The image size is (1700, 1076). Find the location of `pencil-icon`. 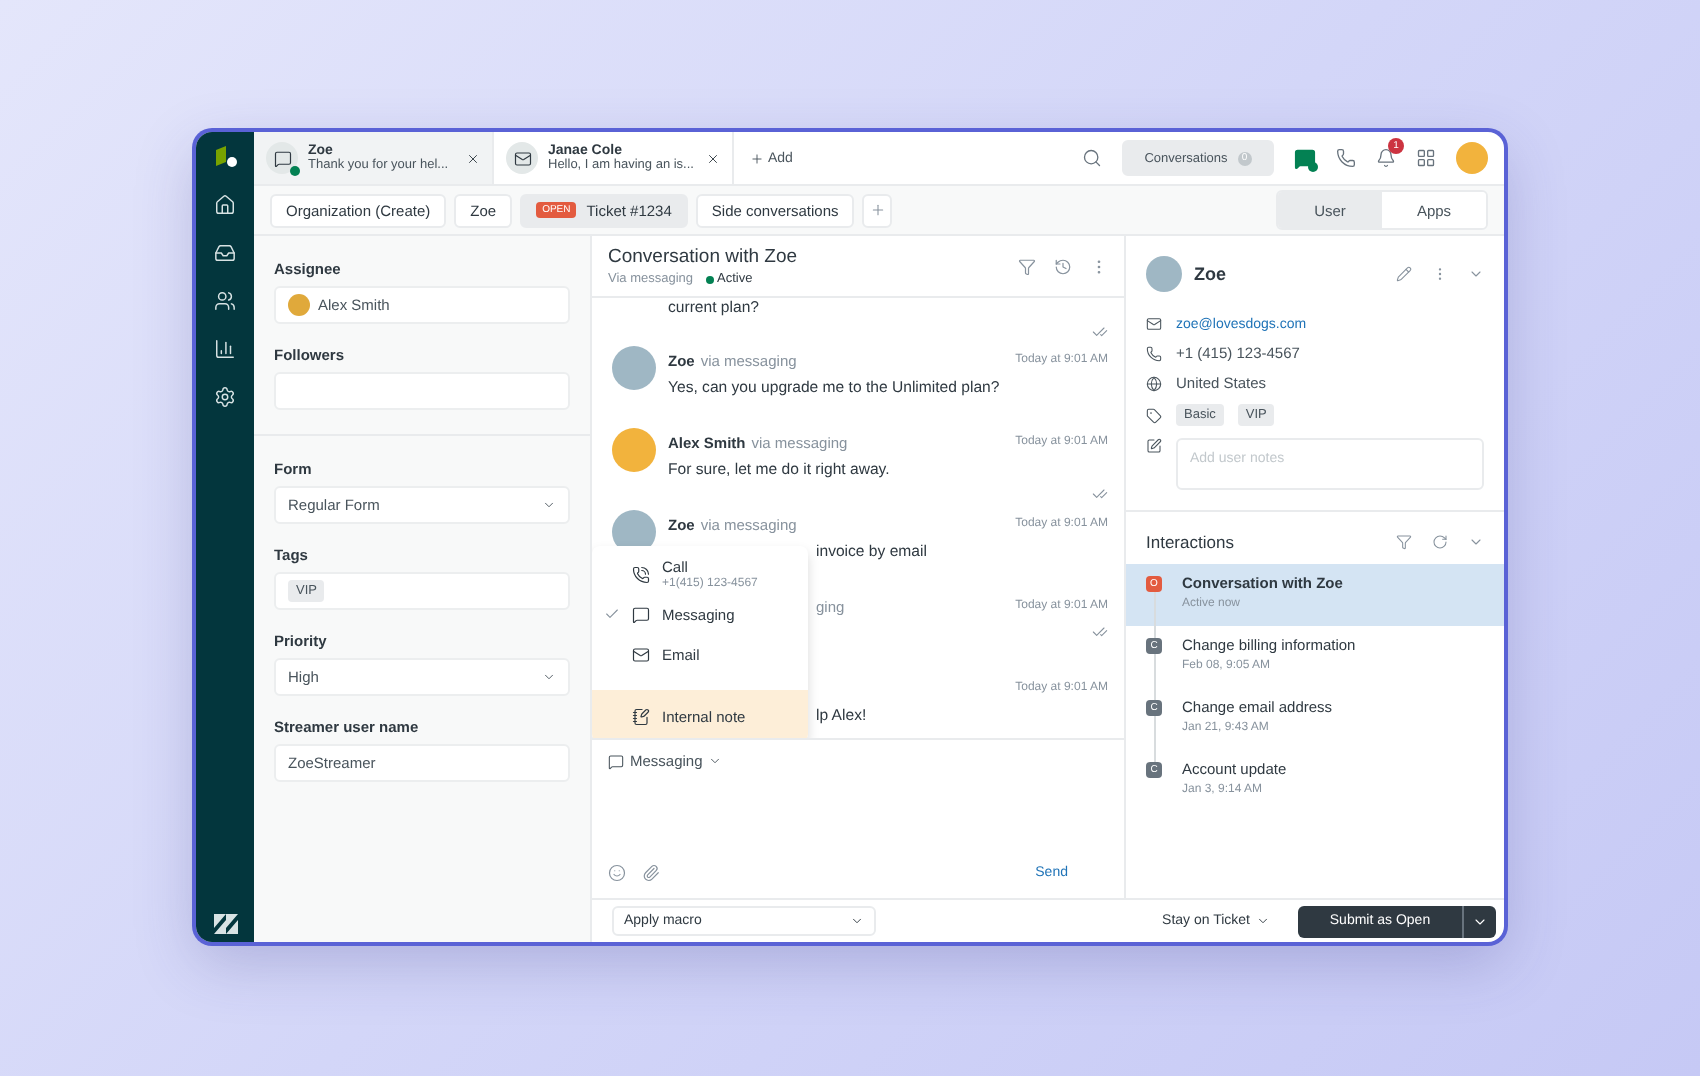

pencil-icon is located at coordinates (1404, 274).